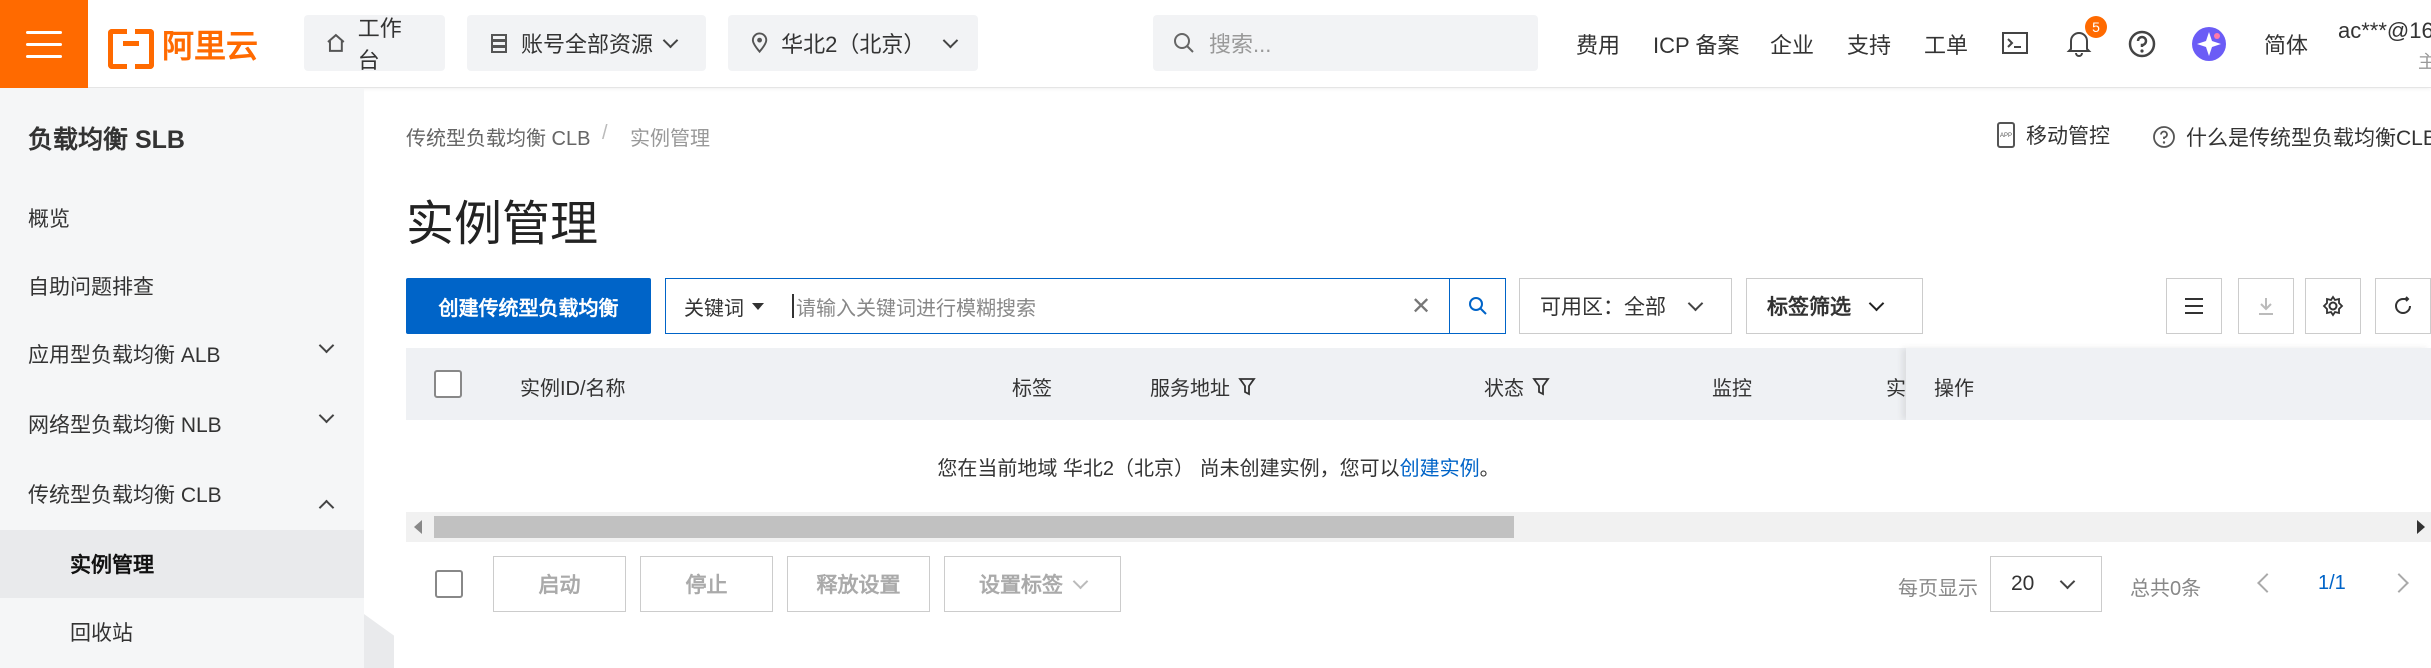  I want to click on notification-badge: 5, so click(2096, 27).